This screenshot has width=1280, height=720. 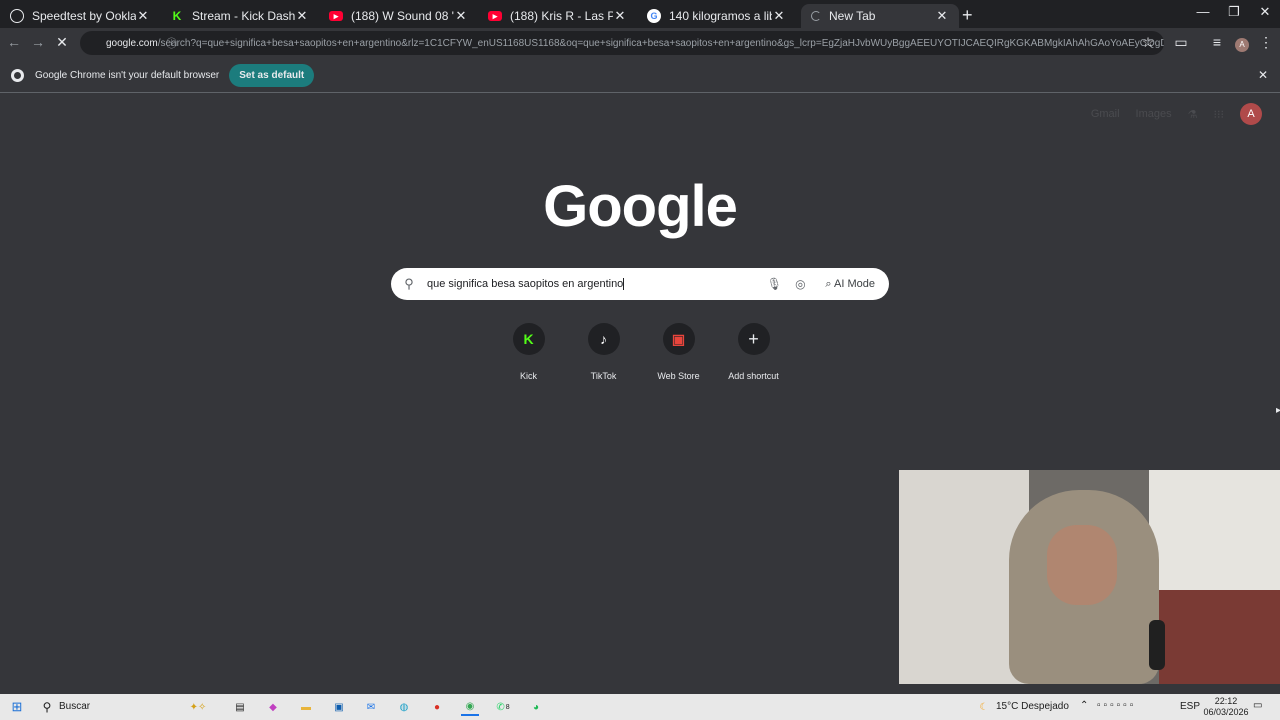 I want to click on ai-mode-button: ⌕ AI Mode, so click(x=850, y=284).